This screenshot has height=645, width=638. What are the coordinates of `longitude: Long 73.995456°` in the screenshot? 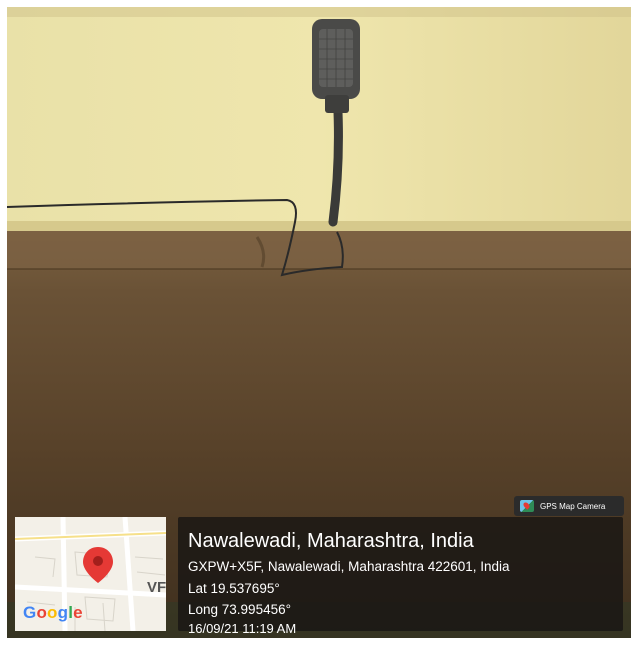 It's located at (239, 609).